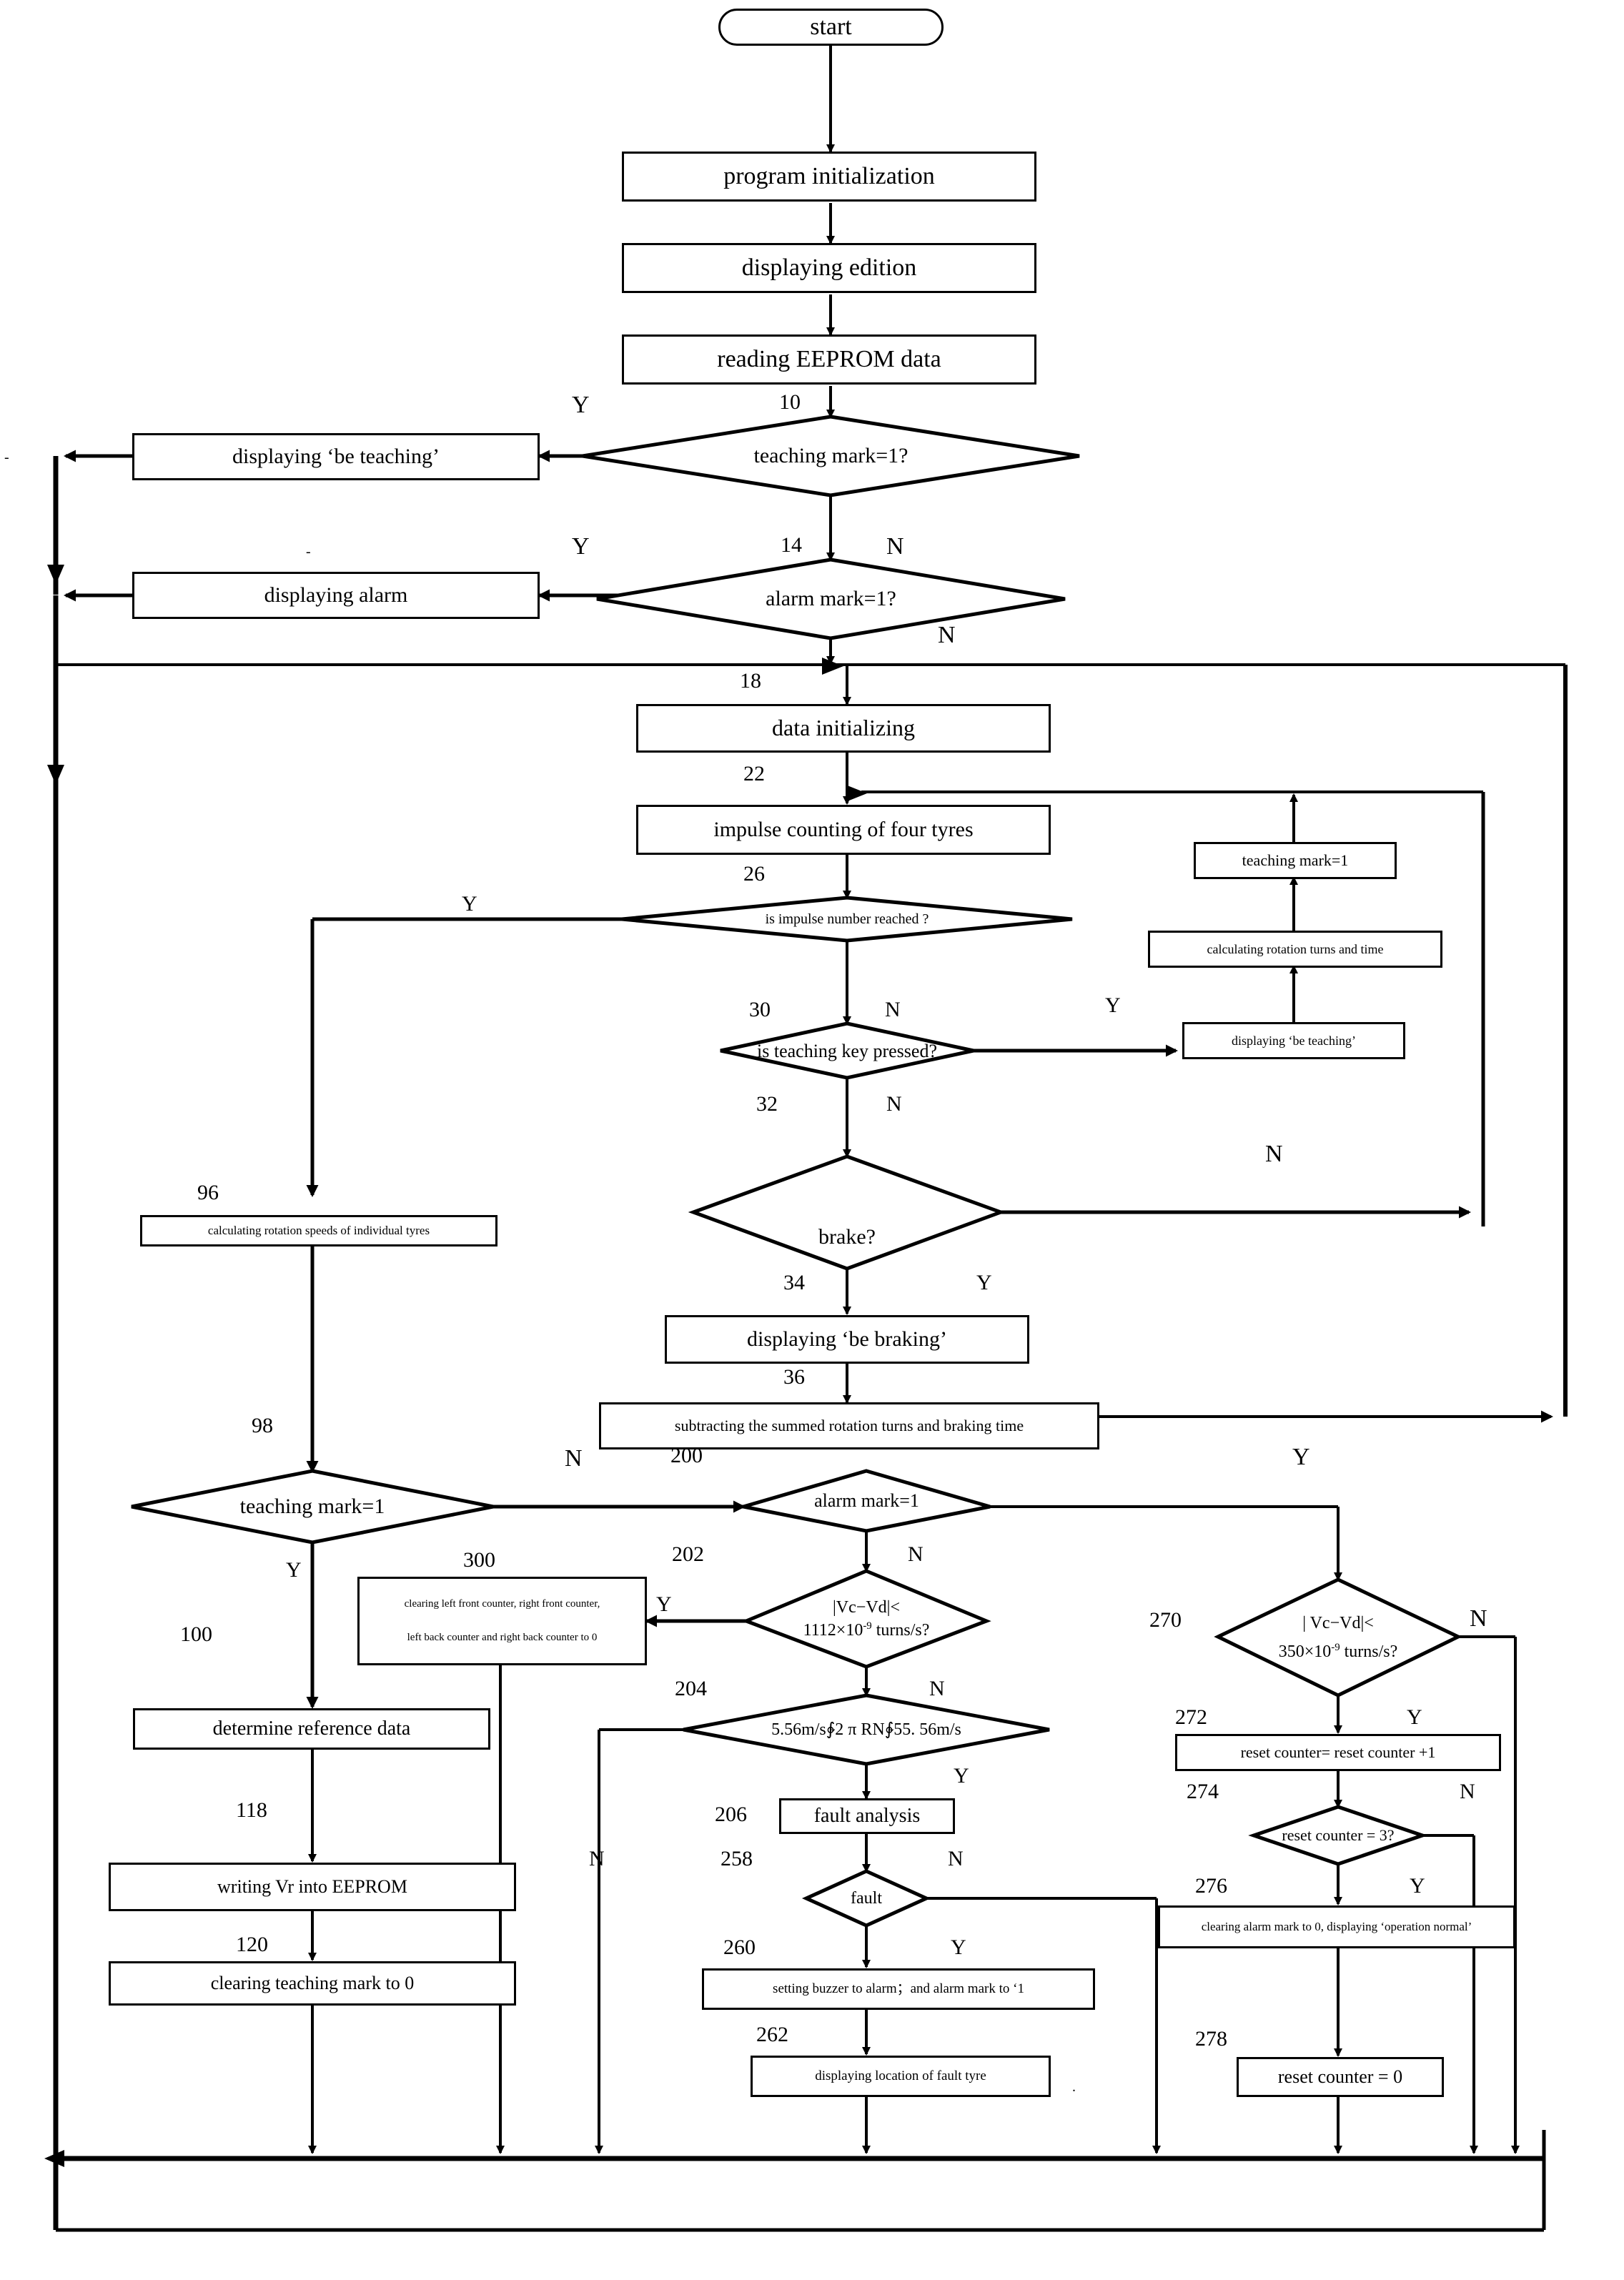 This screenshot has height=2280, width=1624. Describe the element at coordinates (760, 1009) in the screenshot. I see `step-number-30: 30` at that location.